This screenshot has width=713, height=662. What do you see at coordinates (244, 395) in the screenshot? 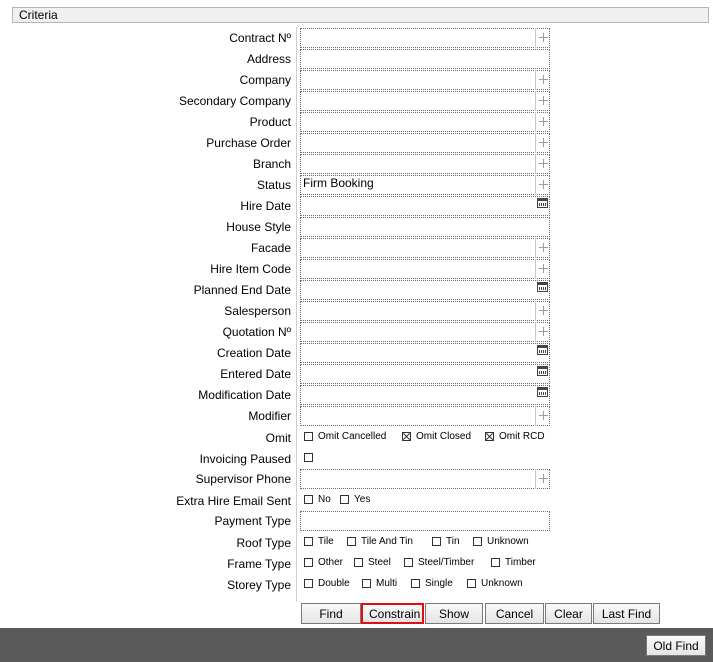
I see `modification-date-label: Modification Date` at bounding box center [244, 395].